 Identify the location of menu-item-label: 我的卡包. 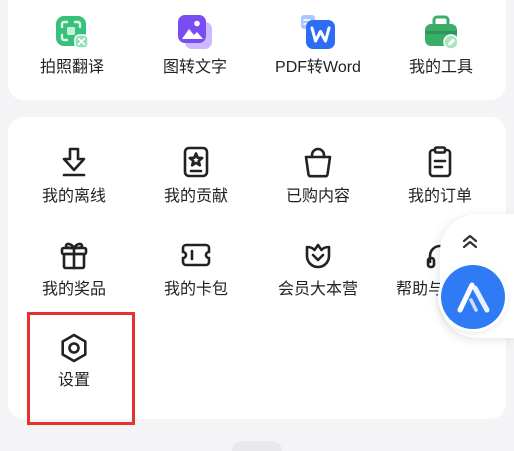
(195, 289).